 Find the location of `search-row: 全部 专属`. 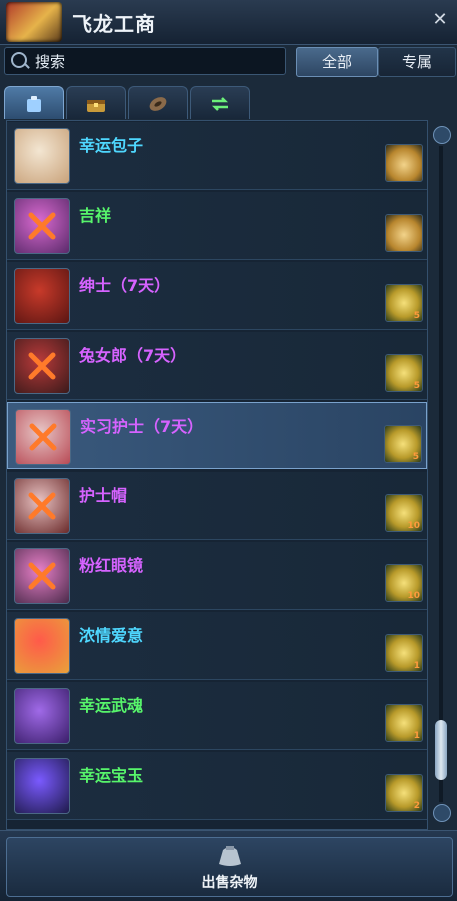

search-row: 全部 专属 is located at coordinates (228, 61).